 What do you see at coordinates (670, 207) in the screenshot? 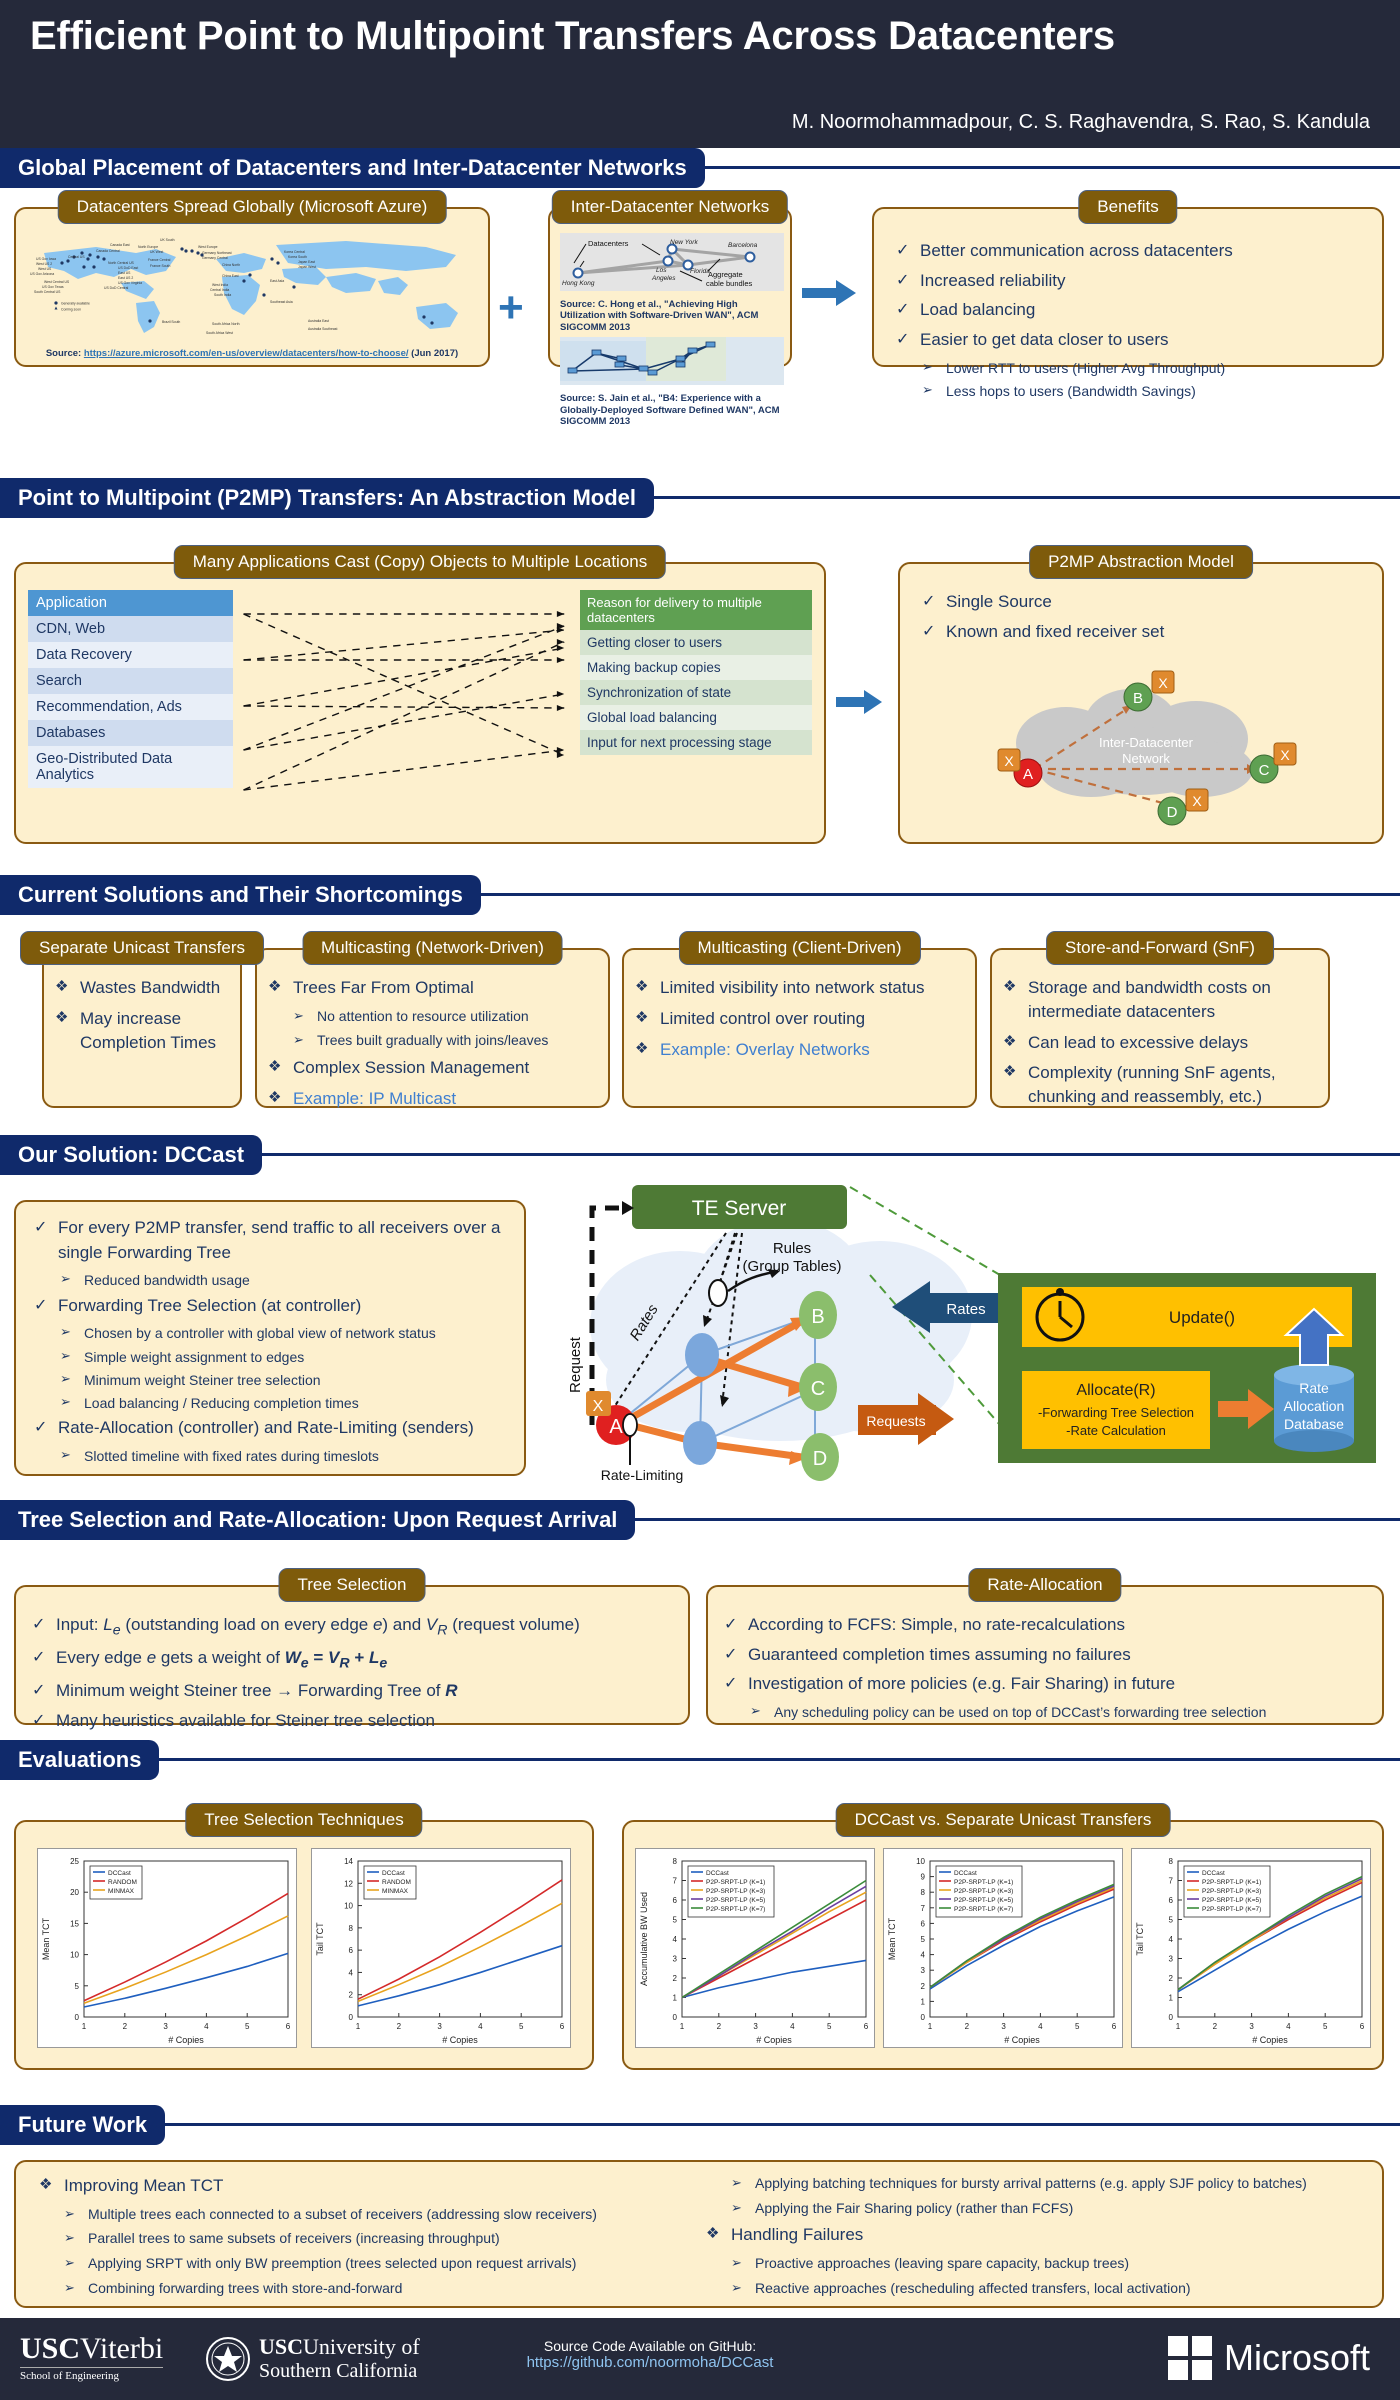
I see `panel-title-interdc: Inter-Datacenter Networks` at bounding box center [670, 207].